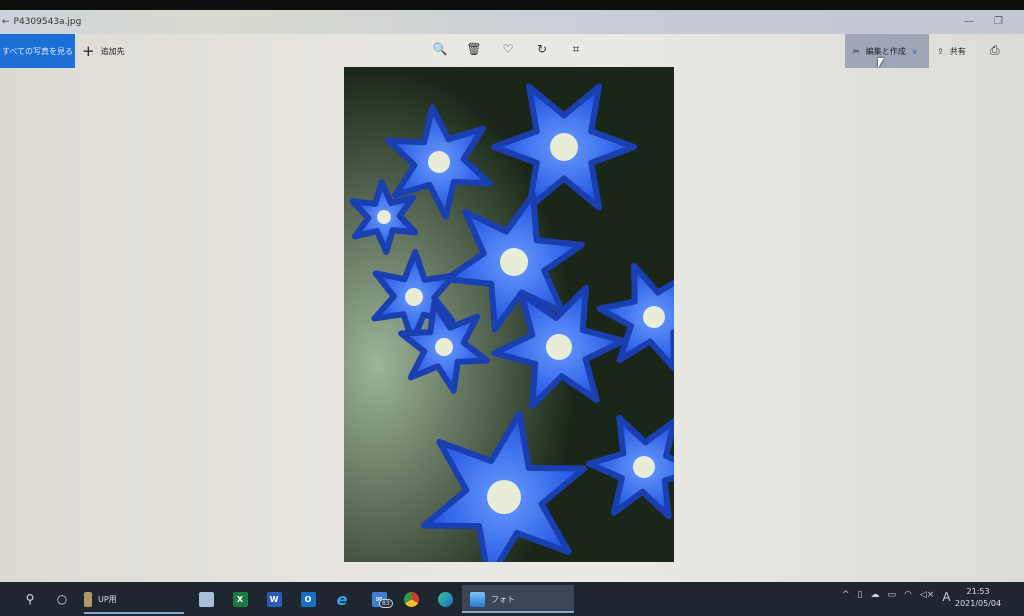 The height and width of the screenshot is (616, 1024). I want to click on chrome-icon, so click(411, 599).